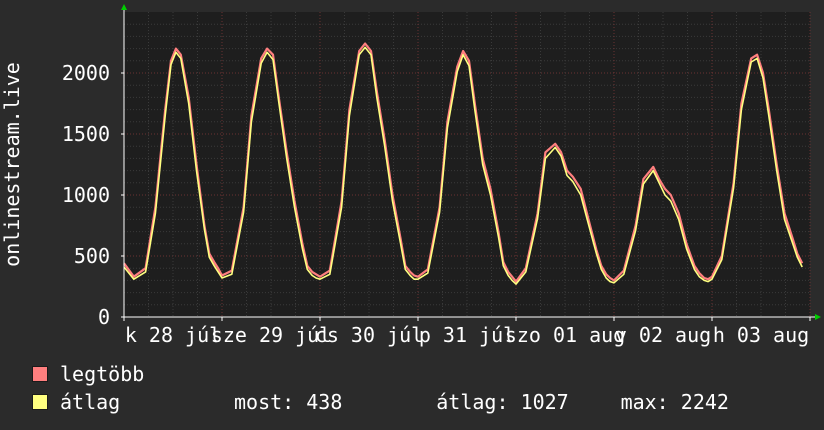 The height and width of the screenshot is (430, 824). Describe the element at coordinates (472, 402) in the screenshot. I see `stat-avg-label: átlag:` at that location.